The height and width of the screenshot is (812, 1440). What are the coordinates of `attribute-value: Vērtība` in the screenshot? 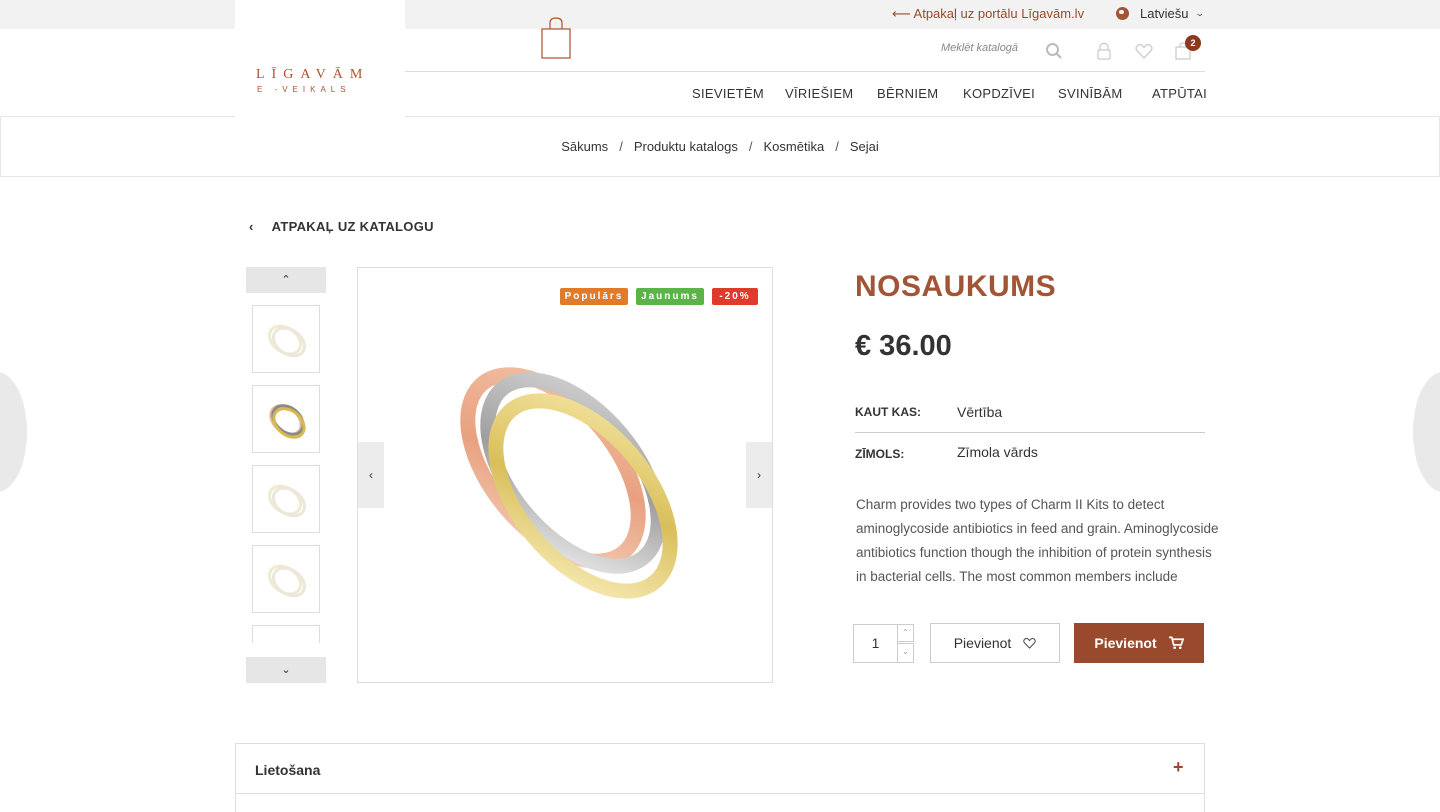 It's located at (980, 412).